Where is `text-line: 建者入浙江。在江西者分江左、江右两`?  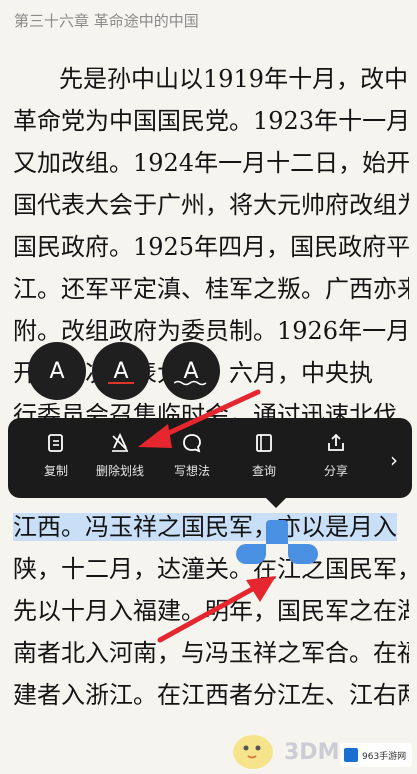 text-line: 建者入浙江。在江西者分江左、江右两 is located at coordinates (211, 695).